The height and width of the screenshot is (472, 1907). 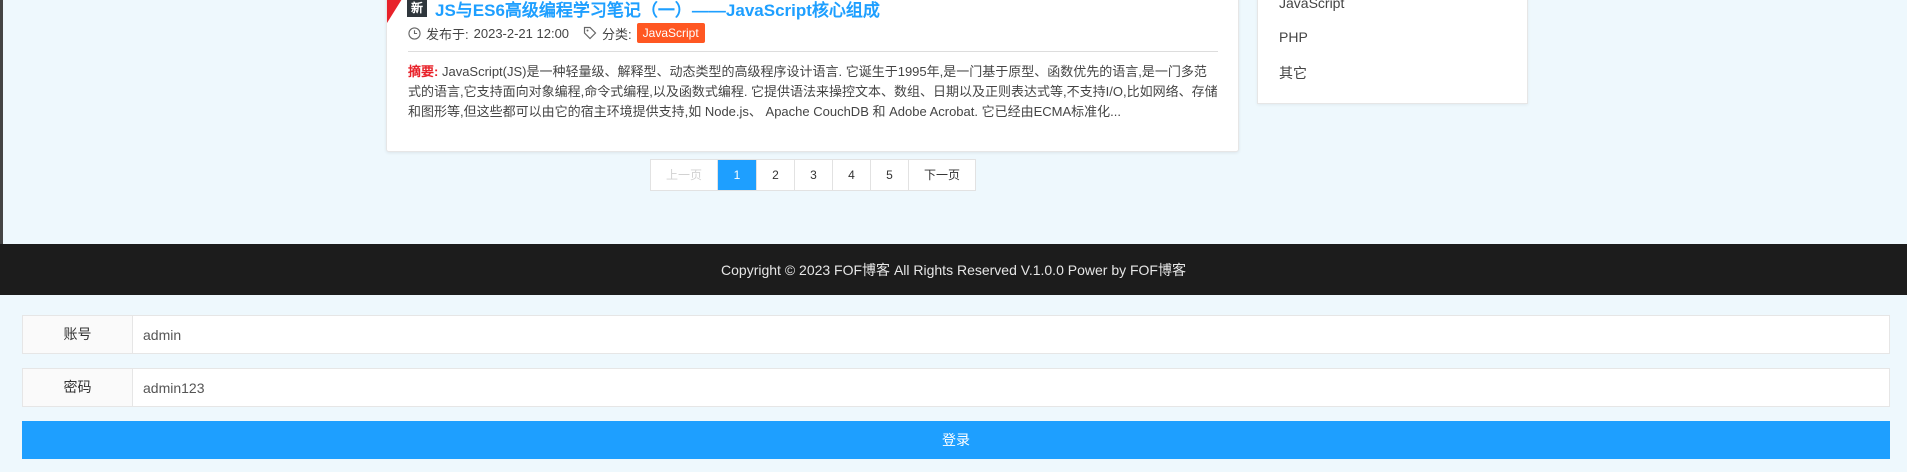 What do you see at coordinates (521, 33) in the screenshot?
I see `published-date: 2023-2-21 12:00` at bounding box center [521, 33].